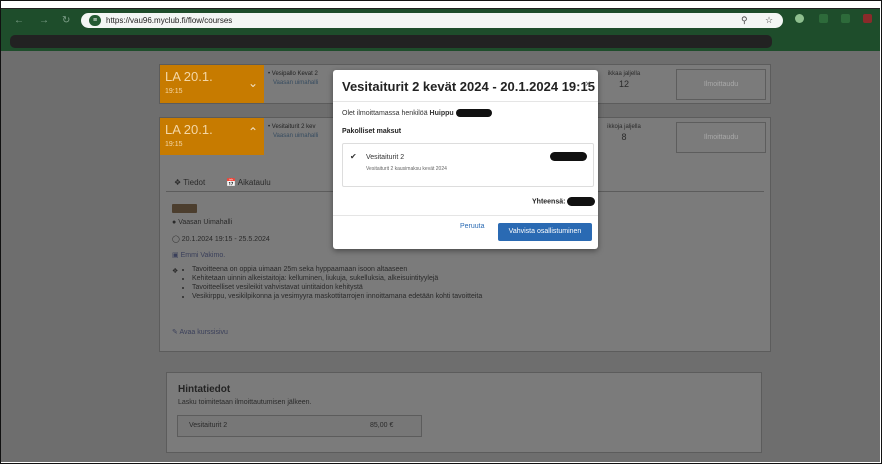 The width and height of the screenshot is (882, 464). I want to click on date-range-text: 20.1.2024 19:15 - 25.5.2024, so click(225, 239).